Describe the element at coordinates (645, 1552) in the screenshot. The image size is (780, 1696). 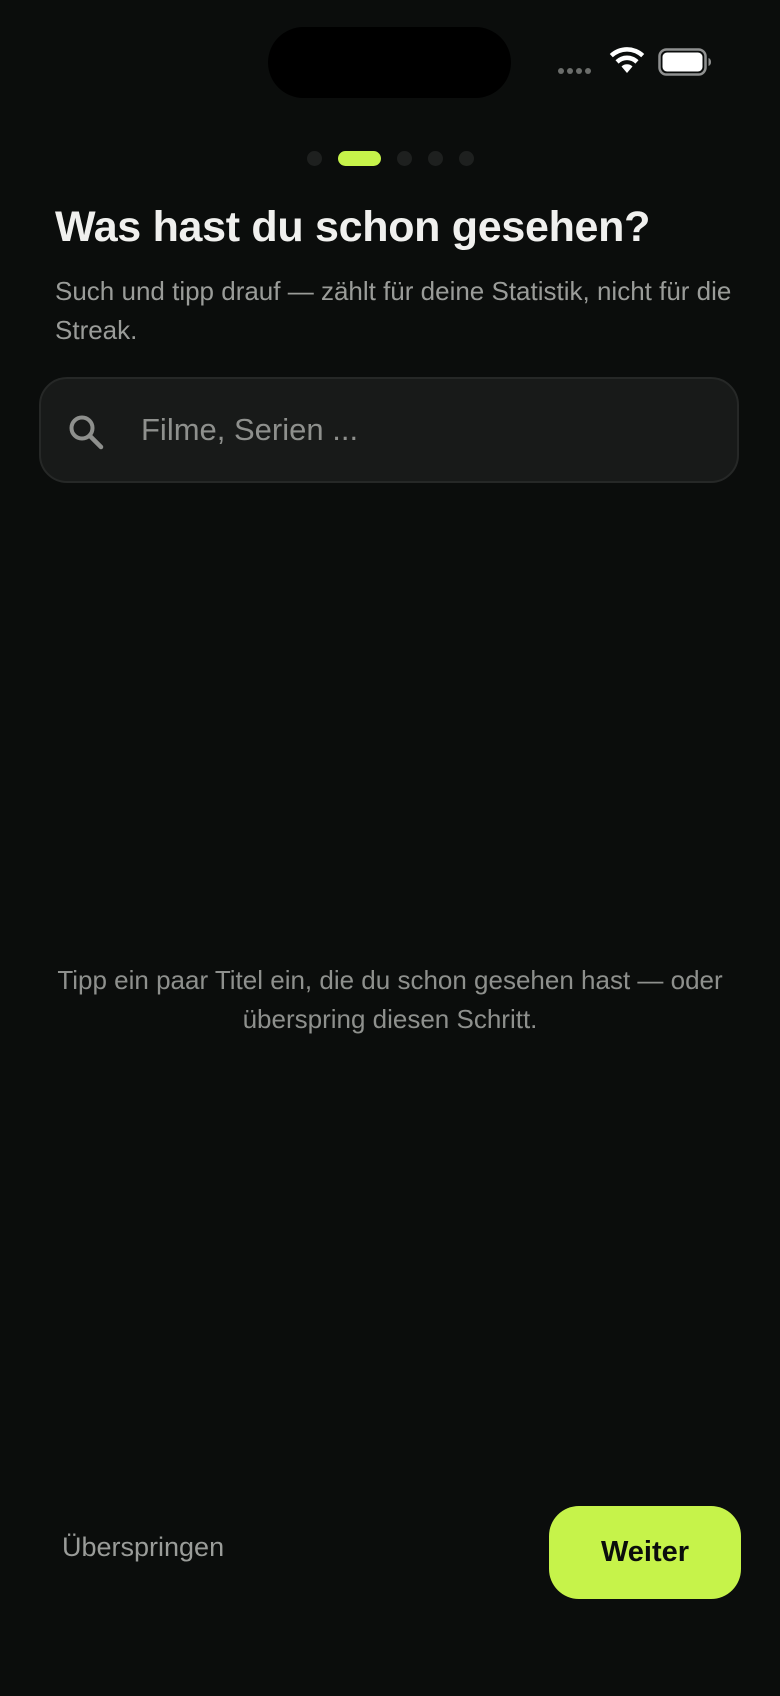
I see `next-button: Weiter` at that location.